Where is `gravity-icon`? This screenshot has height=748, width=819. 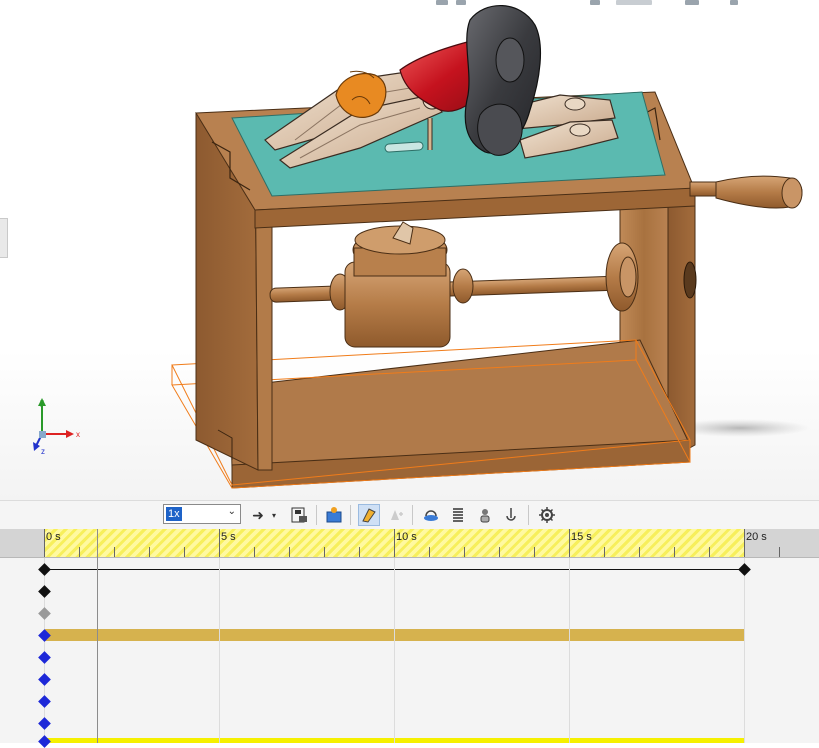 gravity-icon is located at coordinates (511, 515).